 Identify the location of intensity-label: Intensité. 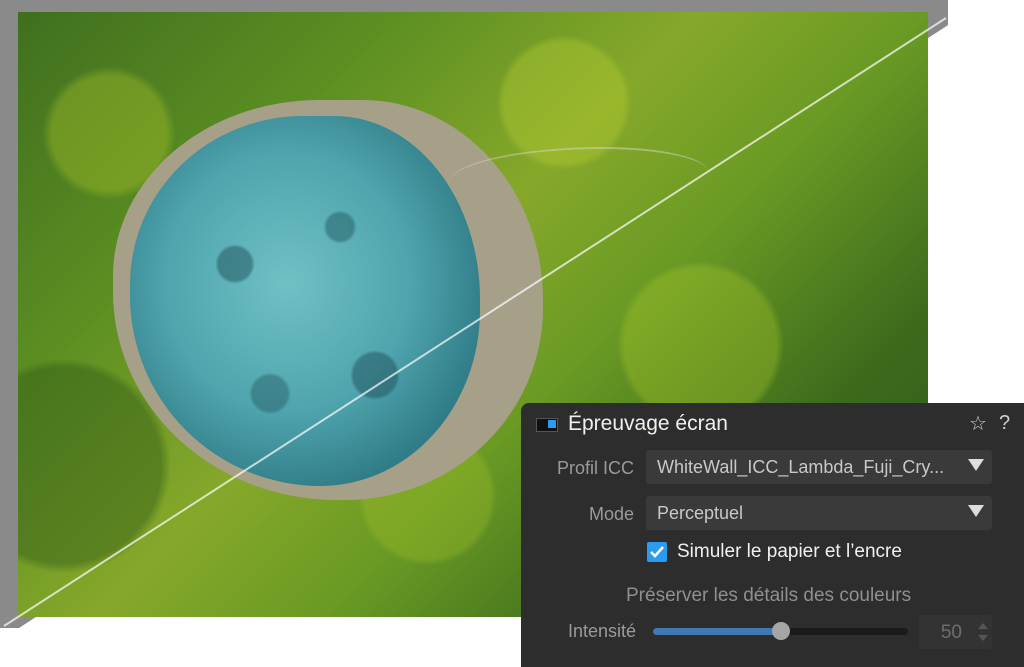
(601, 631).